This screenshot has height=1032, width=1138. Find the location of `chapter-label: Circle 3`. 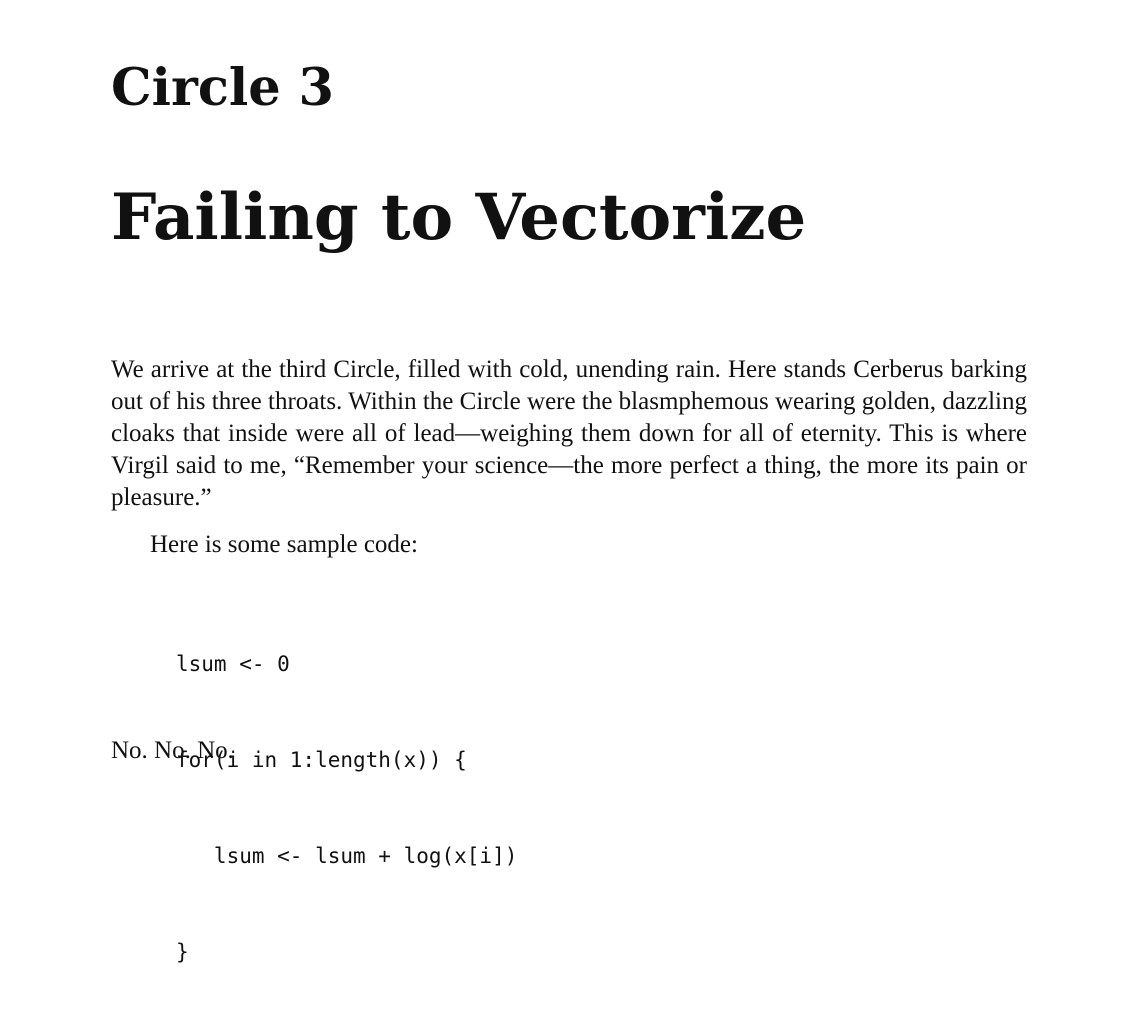

chapter-label: Circle 3 is located at coordinates (222, 88).